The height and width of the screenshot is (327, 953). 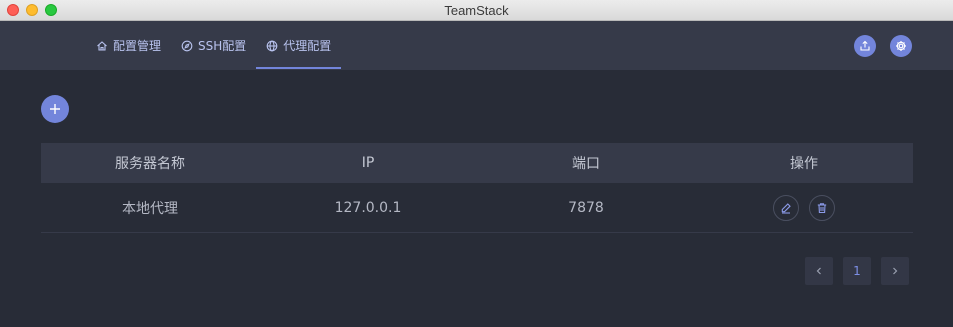 I want to click on cell-port: 7878, so click(x=586, y=207).